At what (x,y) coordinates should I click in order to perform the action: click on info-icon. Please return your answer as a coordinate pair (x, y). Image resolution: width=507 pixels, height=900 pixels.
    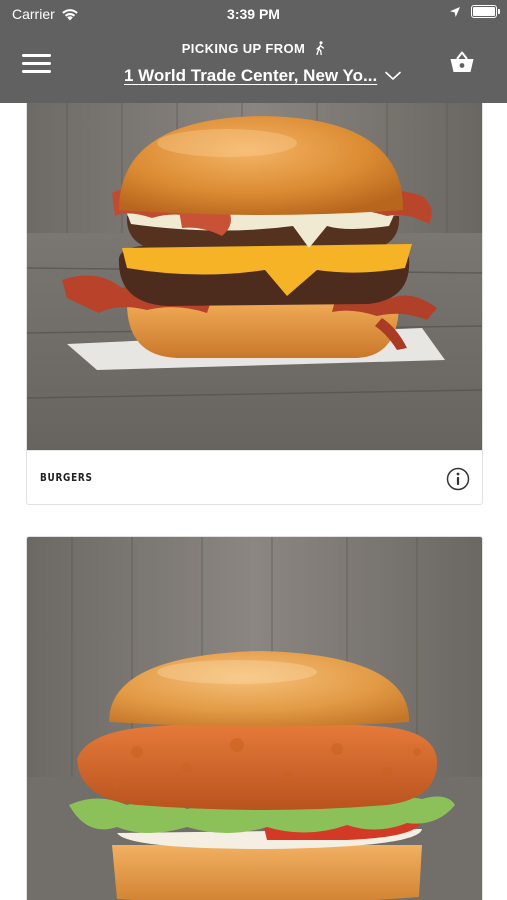
    Looking at the image, I should click on (458, 479).